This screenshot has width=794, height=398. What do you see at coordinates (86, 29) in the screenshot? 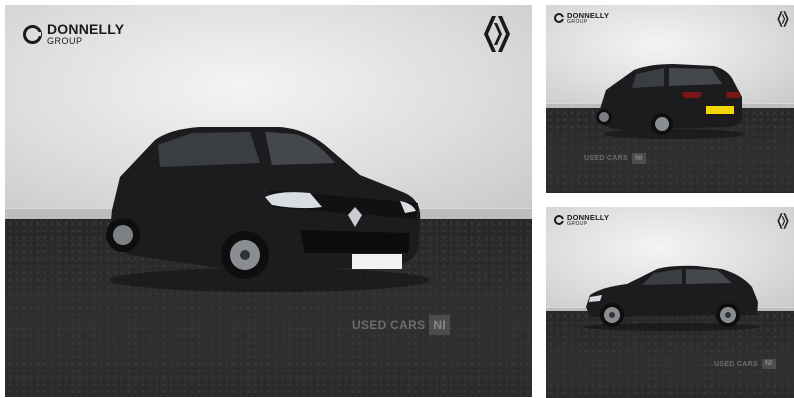
I see `brand-name: DONNELLY` at bounding box center [86, 29].